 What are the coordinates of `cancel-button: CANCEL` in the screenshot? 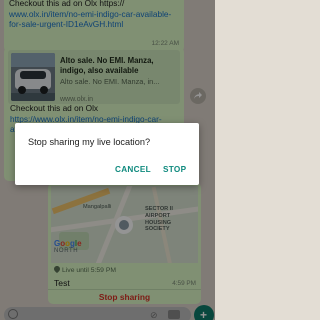 It's located at (133, 169).